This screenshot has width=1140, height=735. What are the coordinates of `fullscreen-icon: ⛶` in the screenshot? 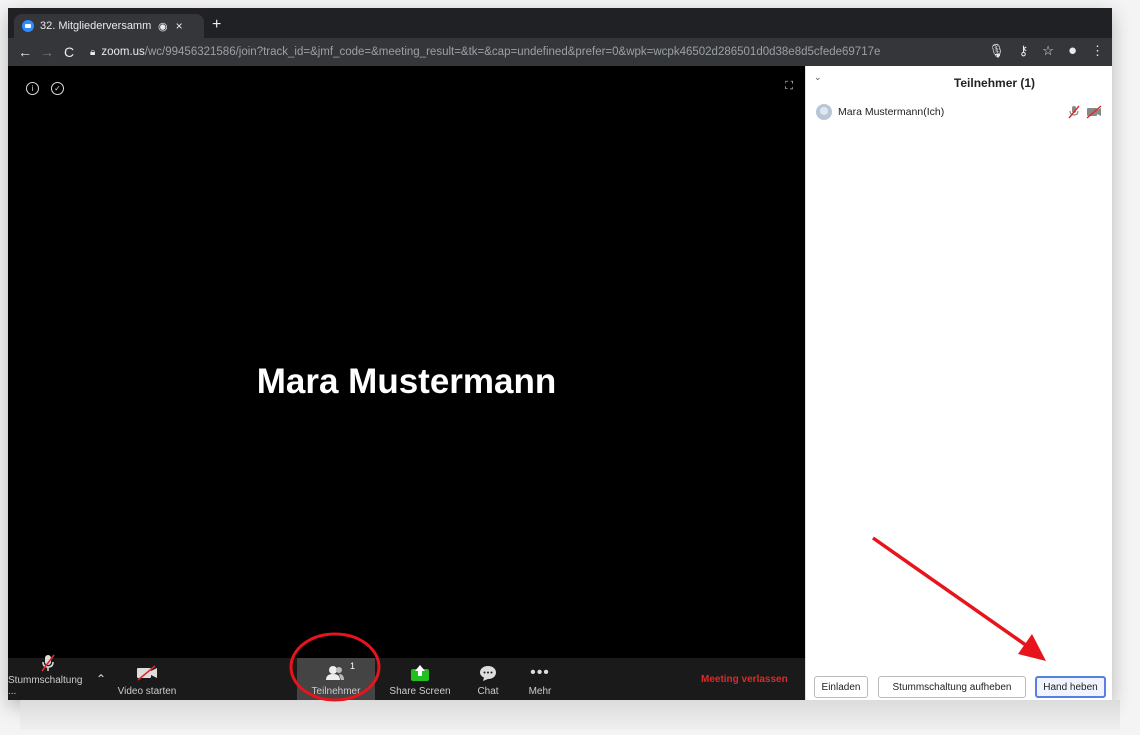 It's located at (789, 86).